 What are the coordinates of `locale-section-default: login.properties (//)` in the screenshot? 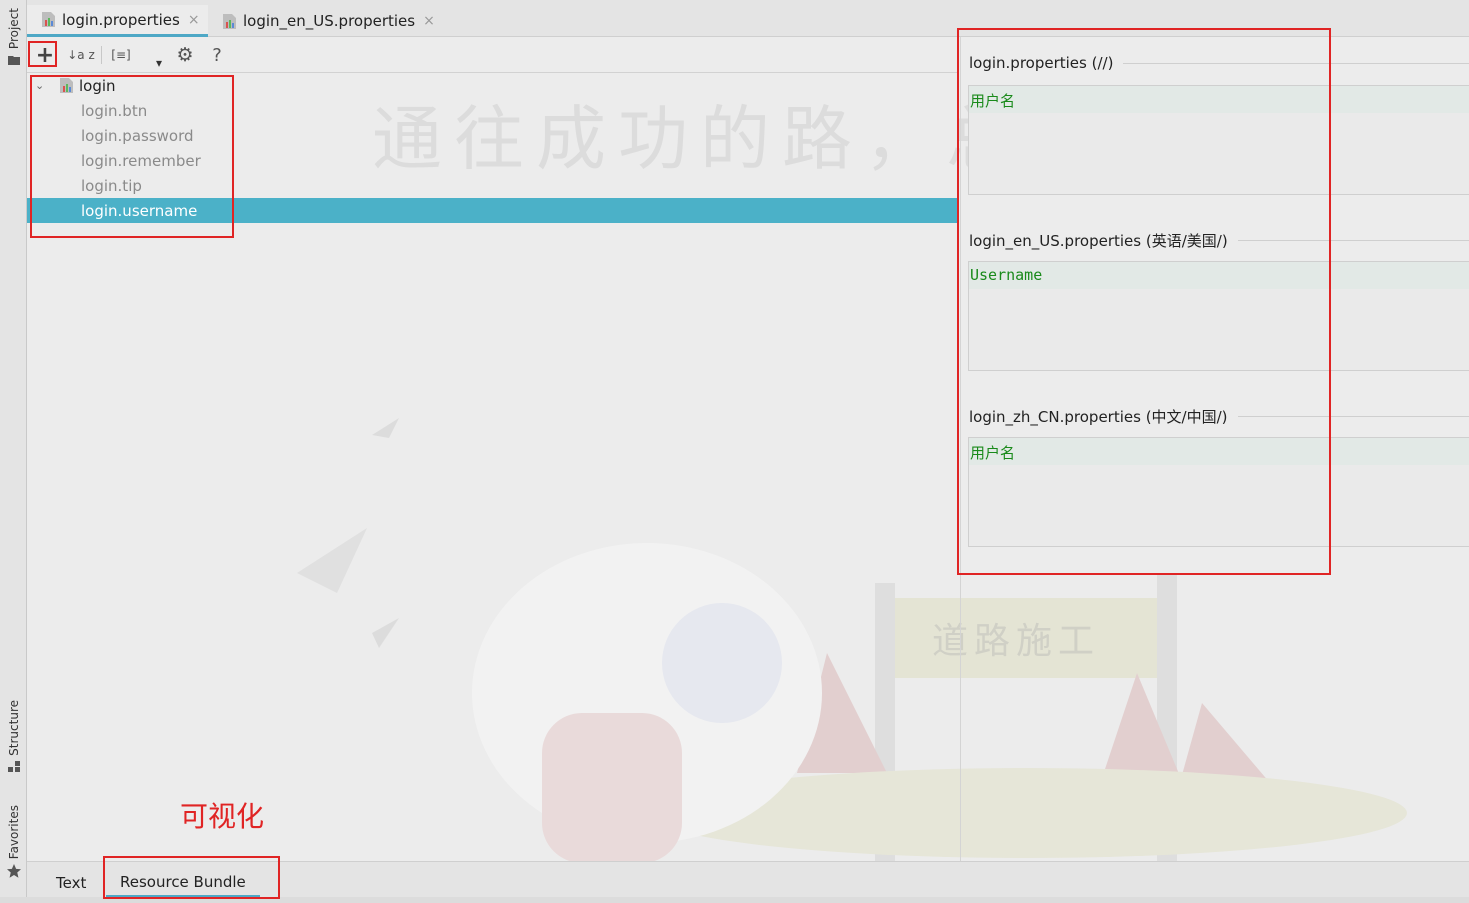 It's located at (1219, 63).